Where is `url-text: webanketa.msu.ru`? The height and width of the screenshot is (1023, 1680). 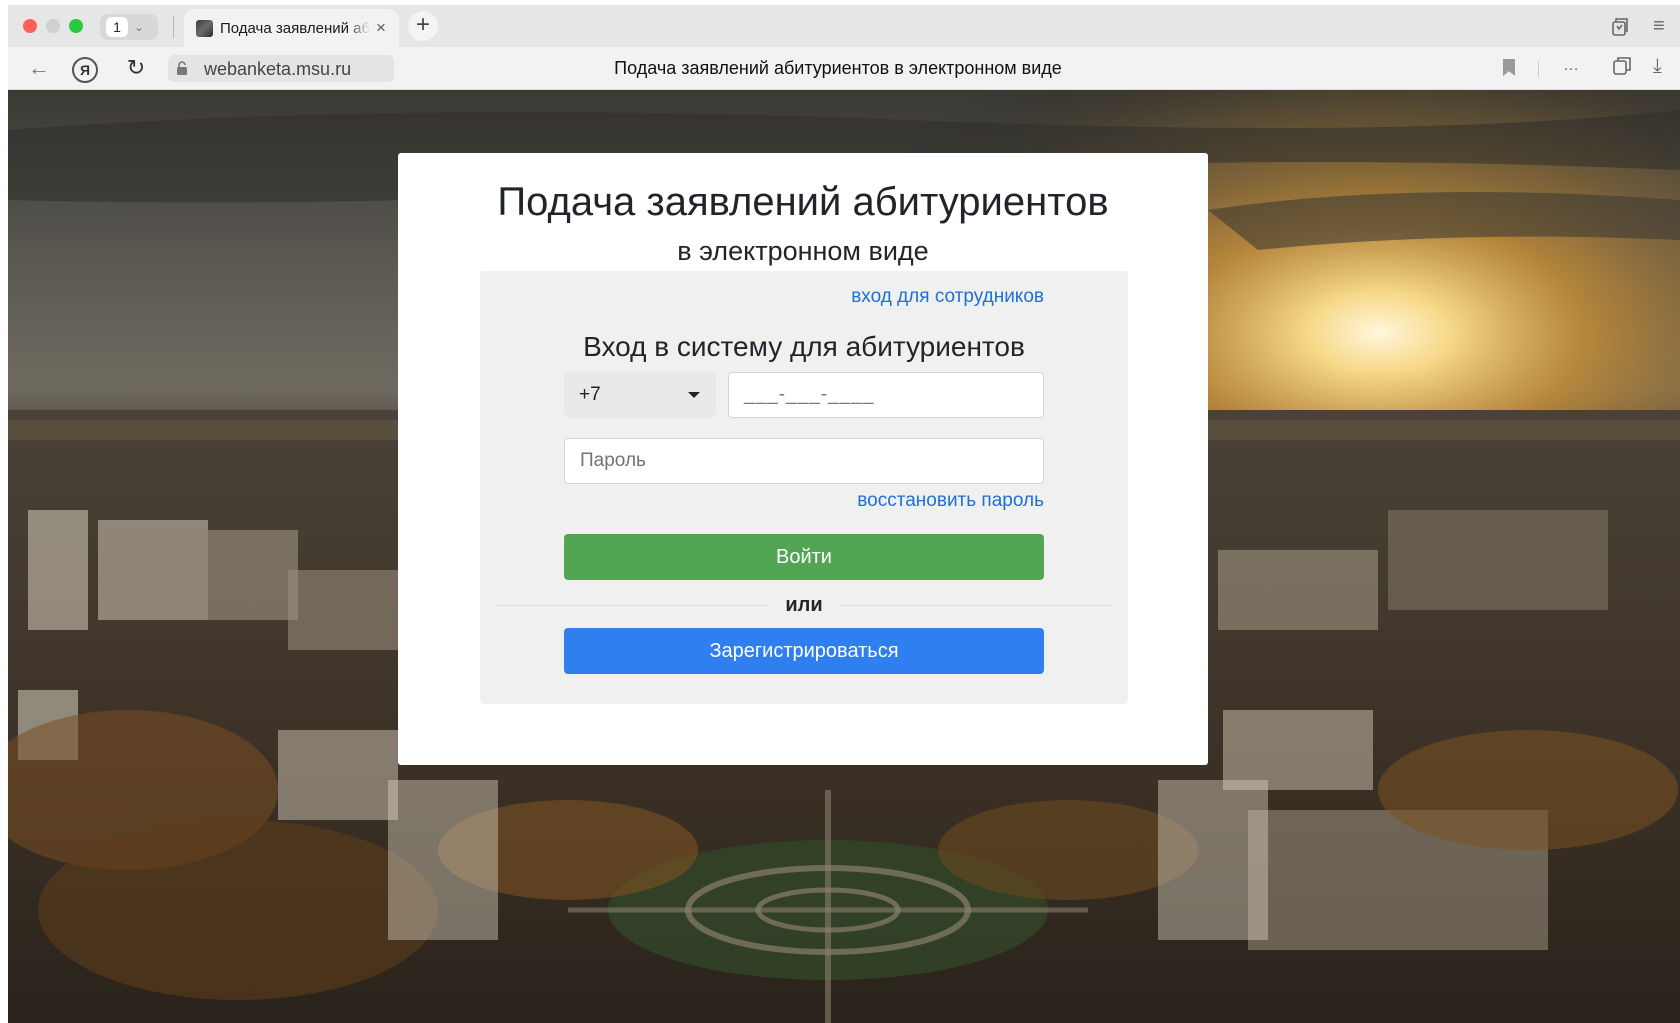 url-text: webanketa.msu.ru is located at coordinates (278, 69).